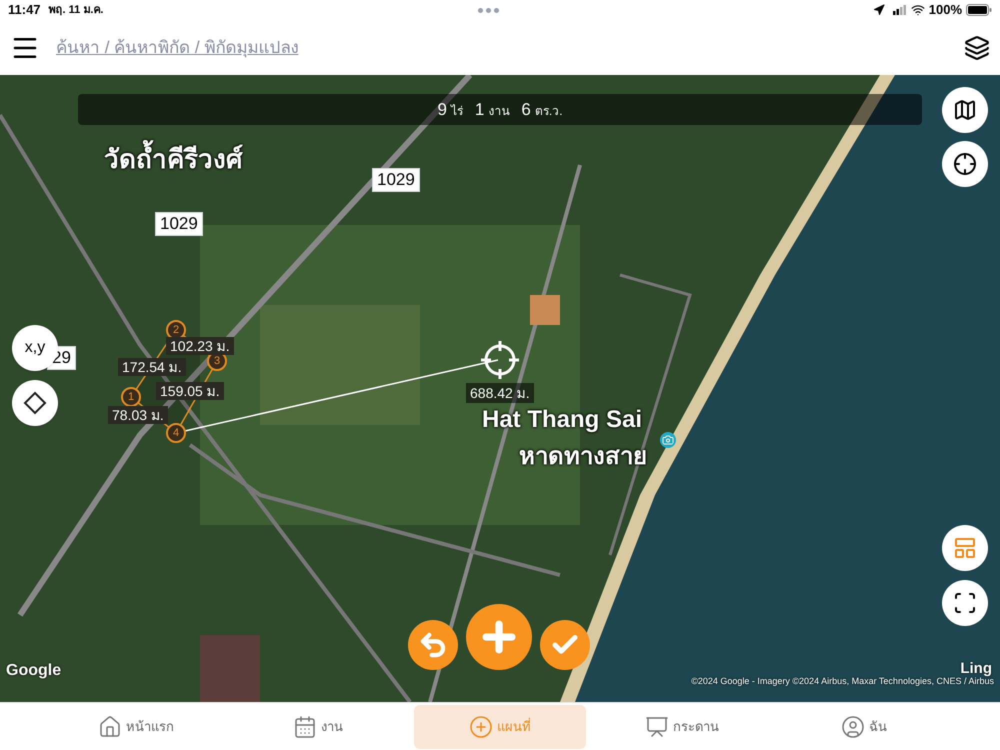 Image resolution: width=1000 pixels, height=750 pixels. What do you see at coordinates (76, 10) in the screenshot?
I see `status-date: พฤ. 11 ม.ค.` at bounding box center [76, 10].